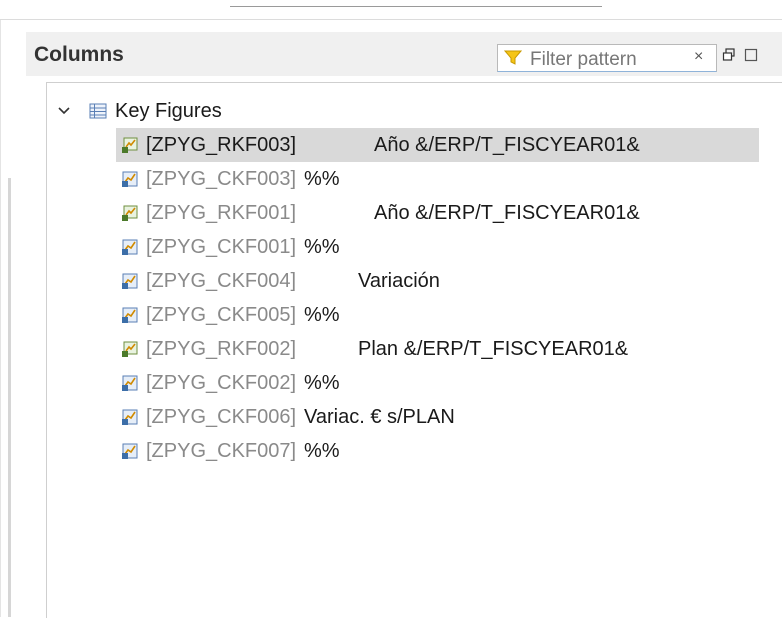 Image resolution: width=782 pixels, height=618 pixels. What do you see at coordinates (0, 318) in the screenshot?
I see `left-edge` at bounding box center [0, 318].